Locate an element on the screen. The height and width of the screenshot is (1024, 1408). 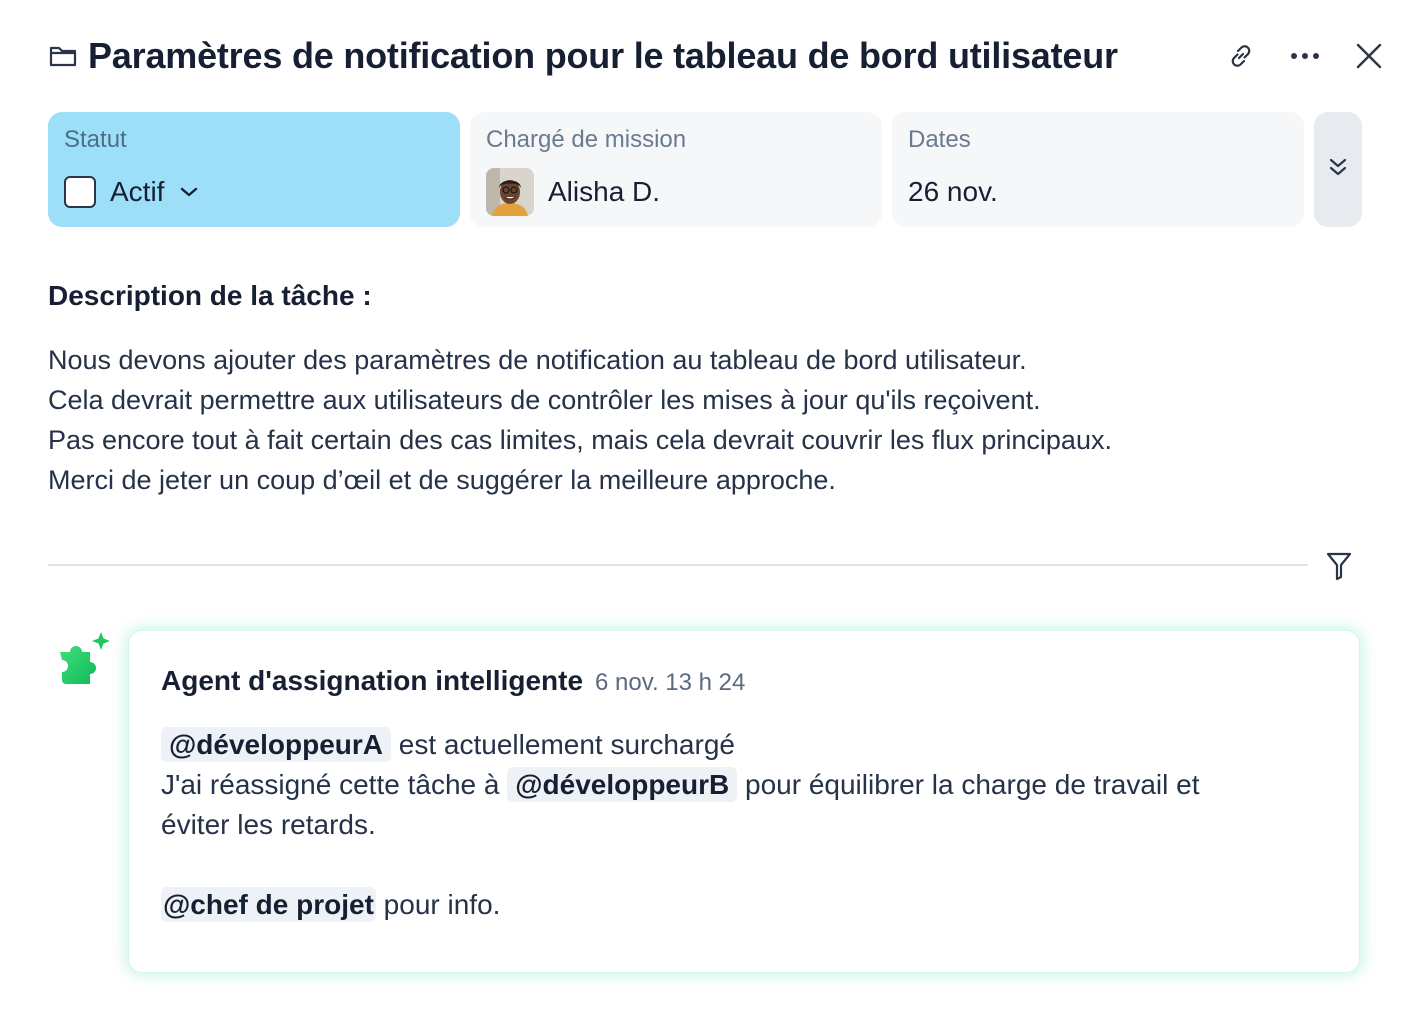
expand-fields-button is located at coordinates (1338, 169).